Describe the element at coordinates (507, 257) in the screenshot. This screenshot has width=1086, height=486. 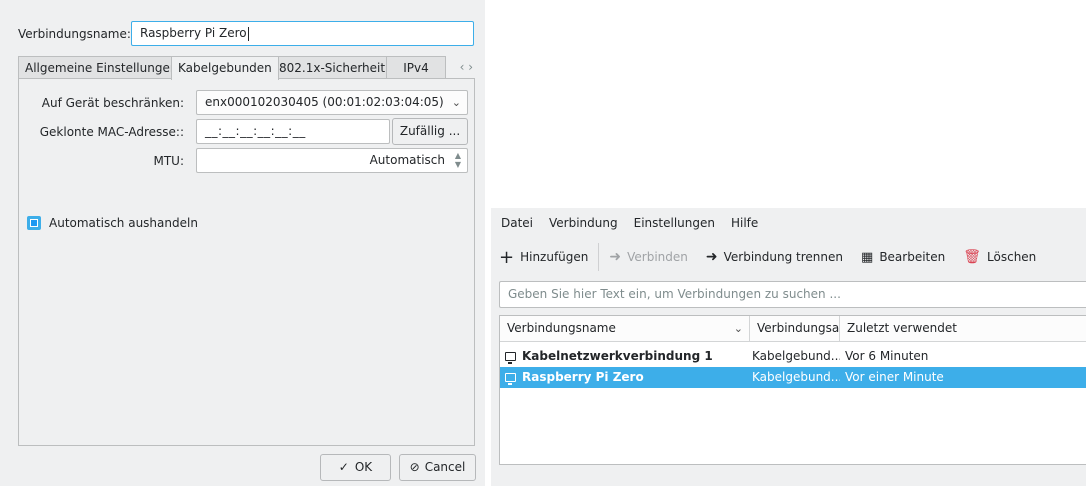
I see `plus-icon: +` at that location.